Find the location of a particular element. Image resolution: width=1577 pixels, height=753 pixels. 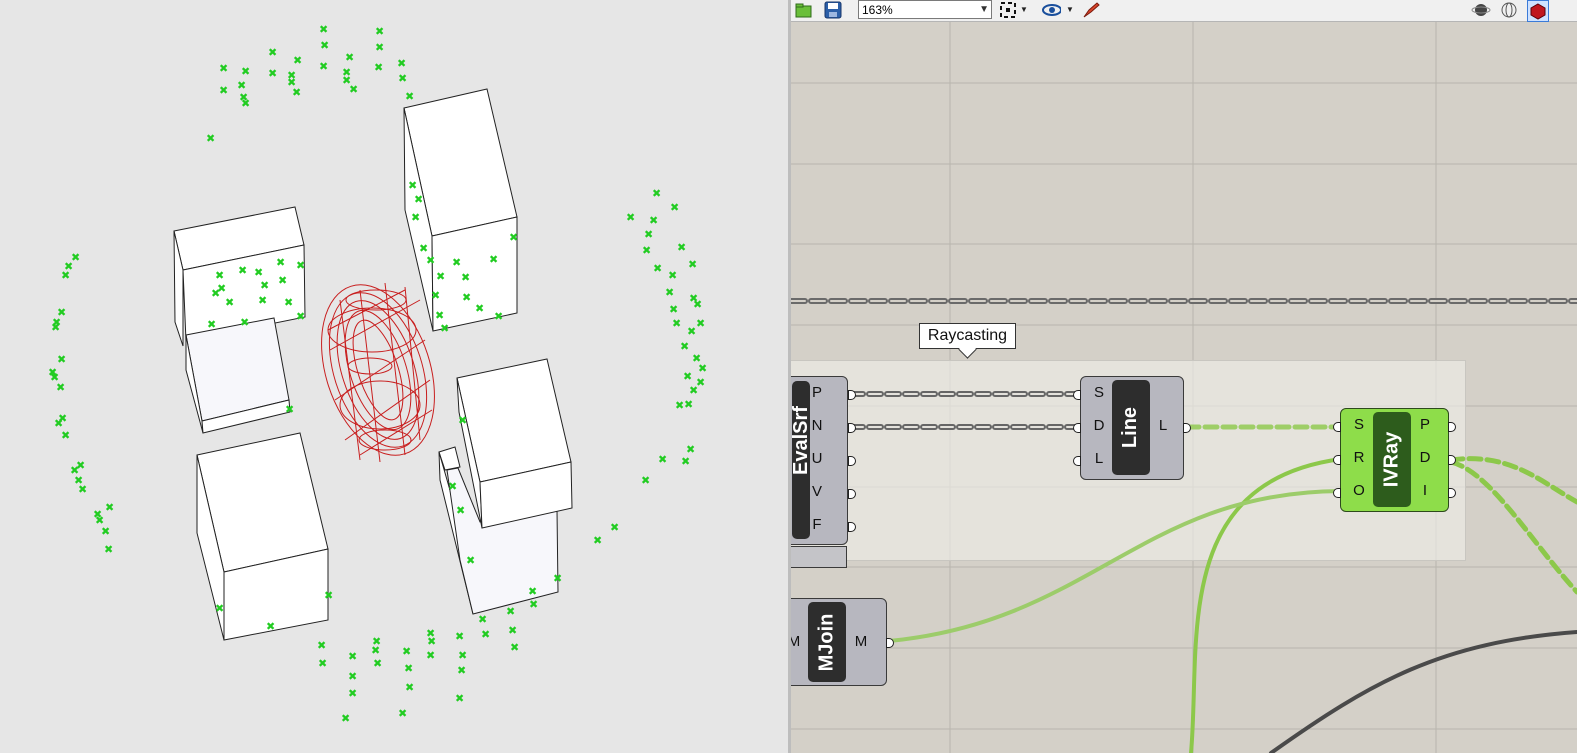

evalsrf-output-u: U is located at coordinates (817, 458).